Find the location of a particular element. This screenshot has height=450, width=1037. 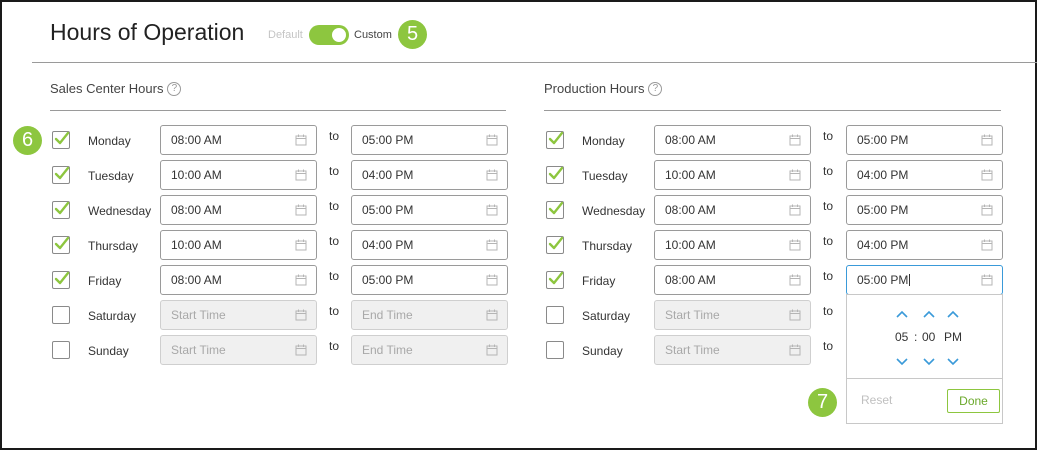

time-spinner: 05 : 00 PM is located at coordinates (924, 337).